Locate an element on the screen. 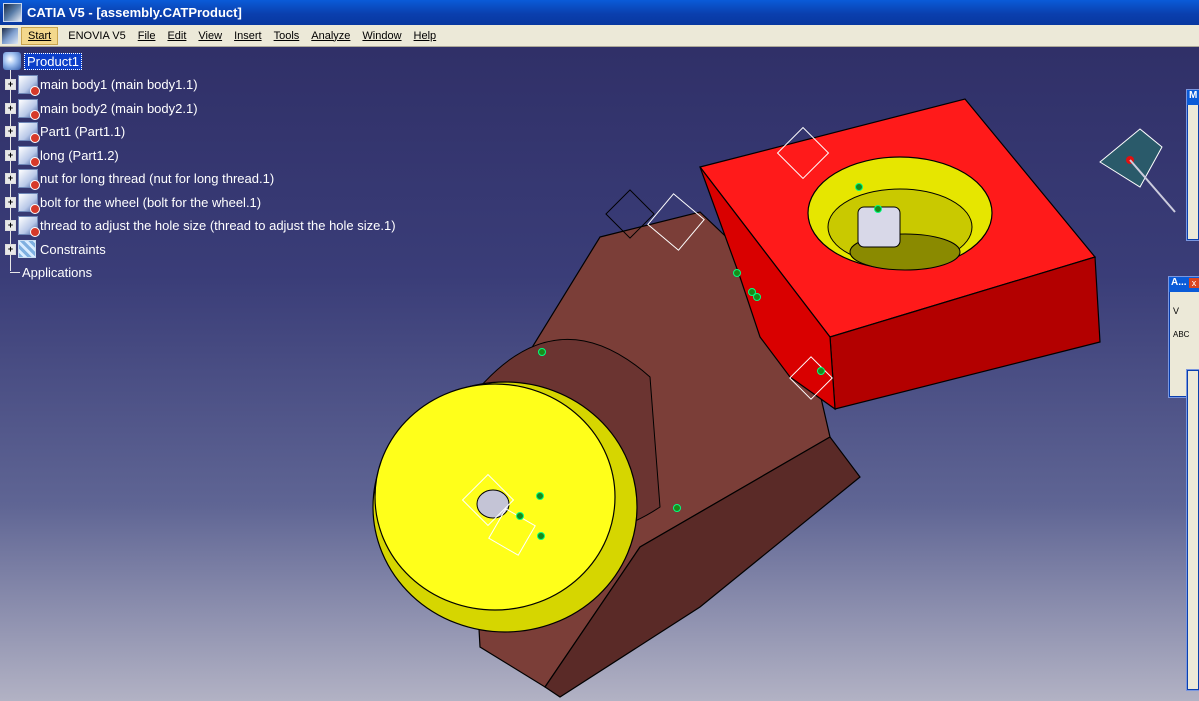  menu-tools: Tools is located at coordinates (287, 36).